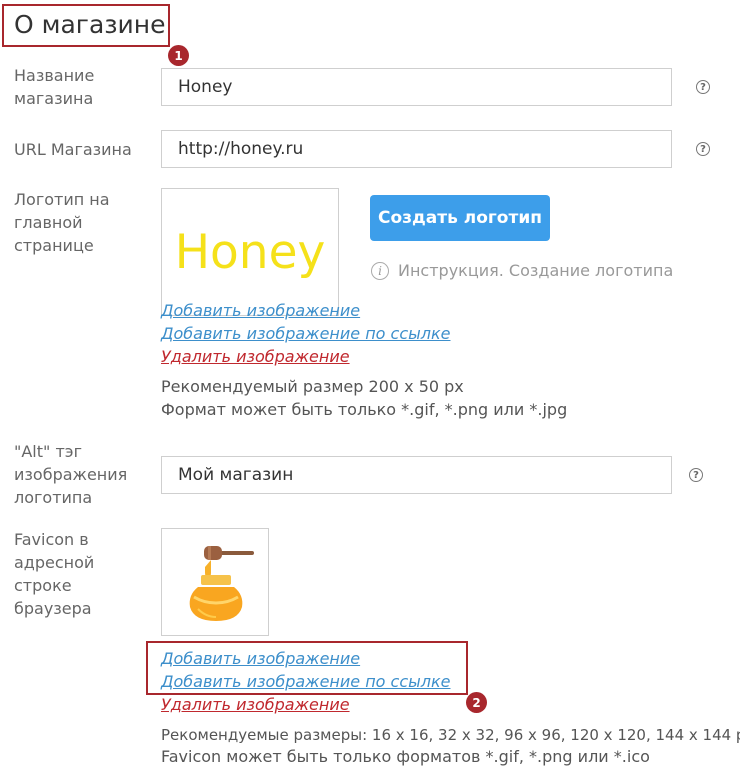 This screenshot has width=740, height=771. I want to click on logo-remove-image-link: Удалить изображение, so click(255, 357).